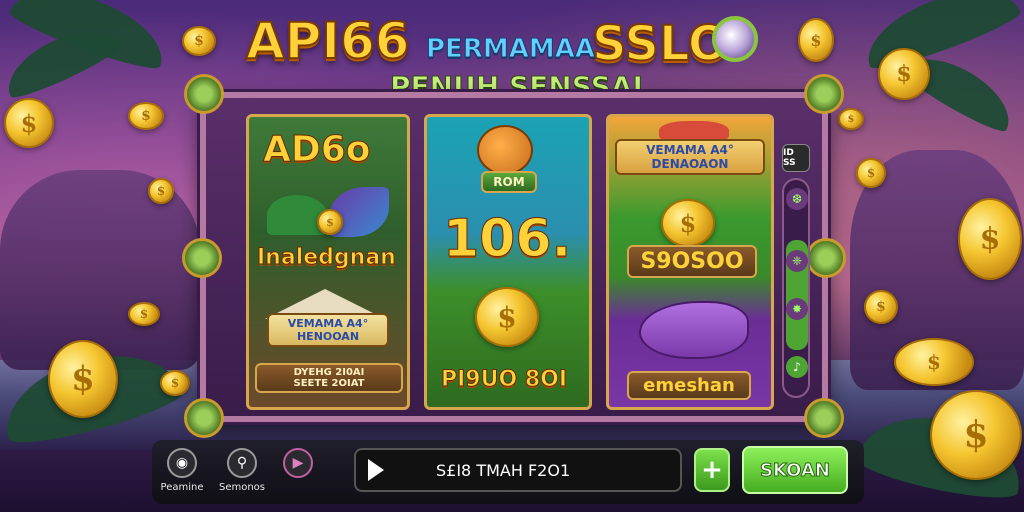  I want to click on tool-play: ▶, so click(298, 465).